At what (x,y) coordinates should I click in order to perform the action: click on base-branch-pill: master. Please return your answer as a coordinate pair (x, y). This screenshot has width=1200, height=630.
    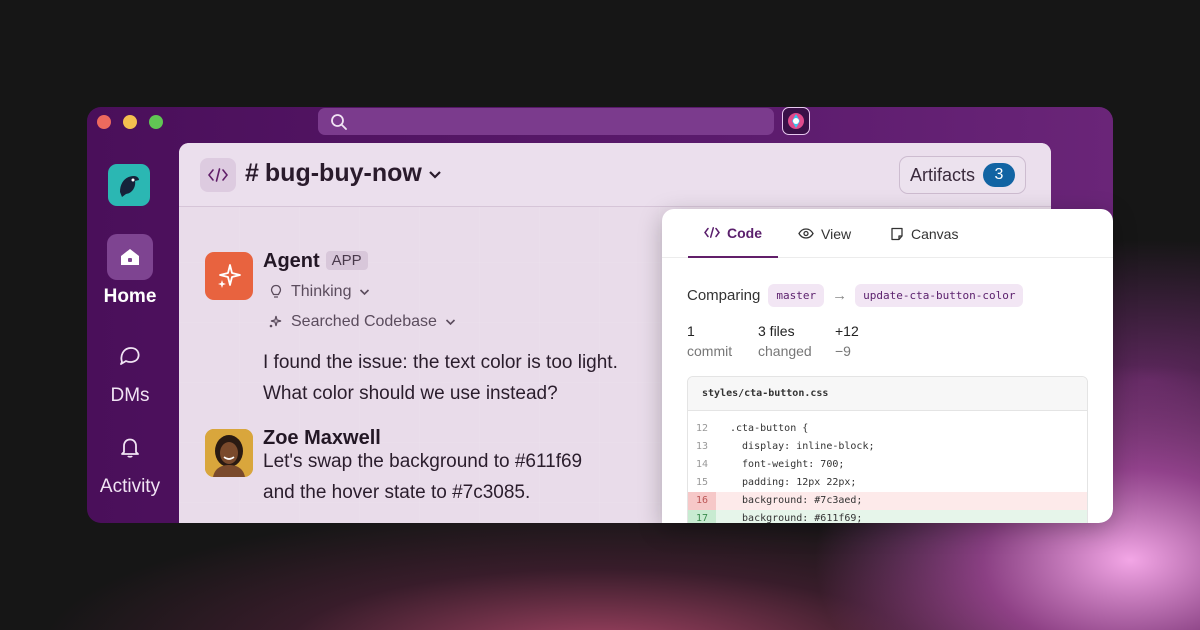
    Looking at the image, I should click on (796, 295).